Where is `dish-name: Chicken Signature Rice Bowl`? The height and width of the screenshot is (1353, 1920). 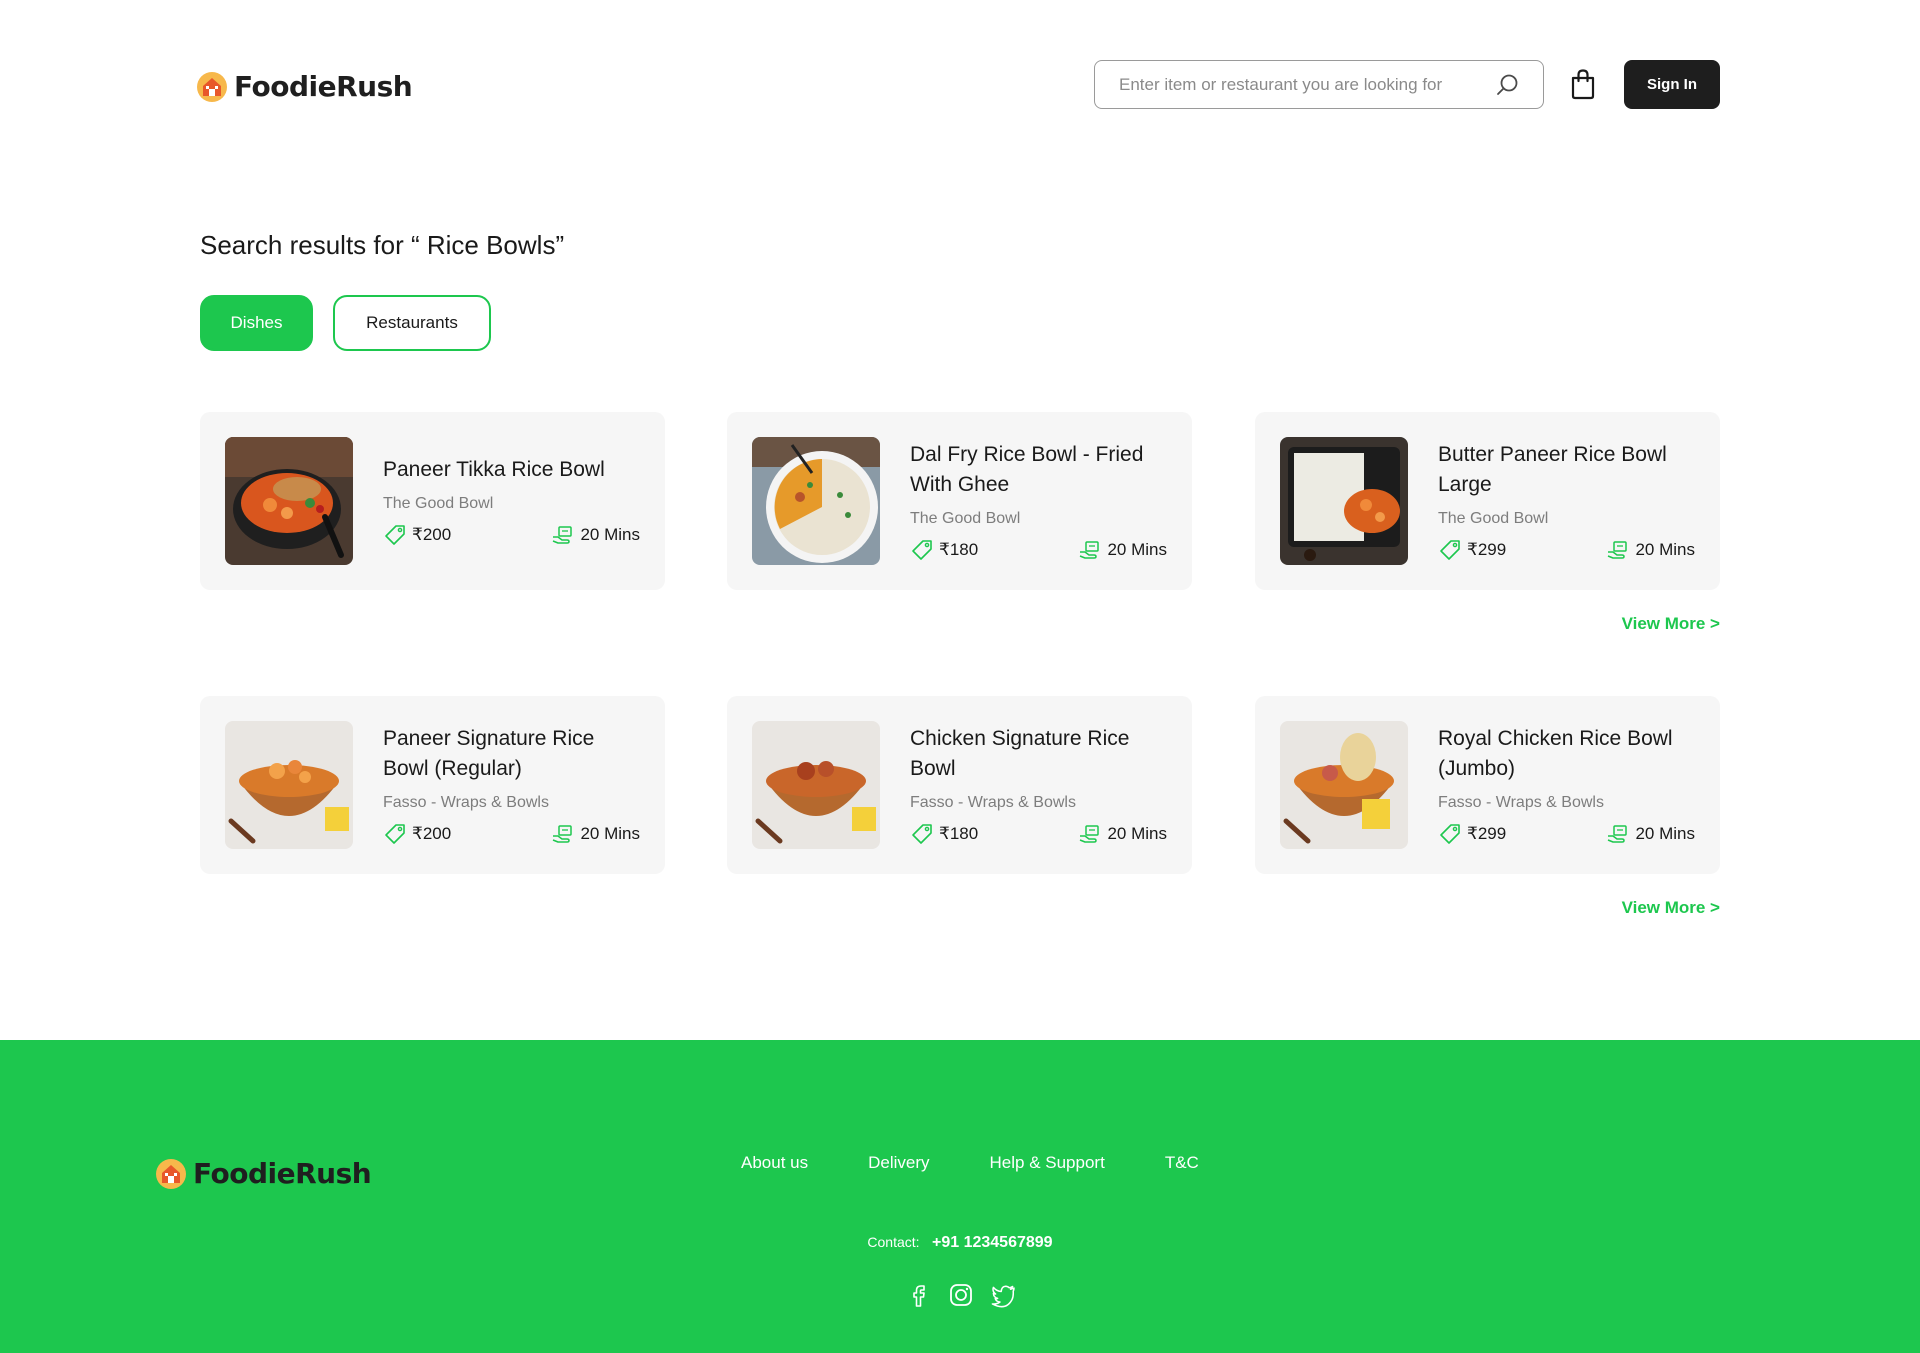
dish-name: Chicken Signature Rice Bowl is located at coordinates (1020, 753).